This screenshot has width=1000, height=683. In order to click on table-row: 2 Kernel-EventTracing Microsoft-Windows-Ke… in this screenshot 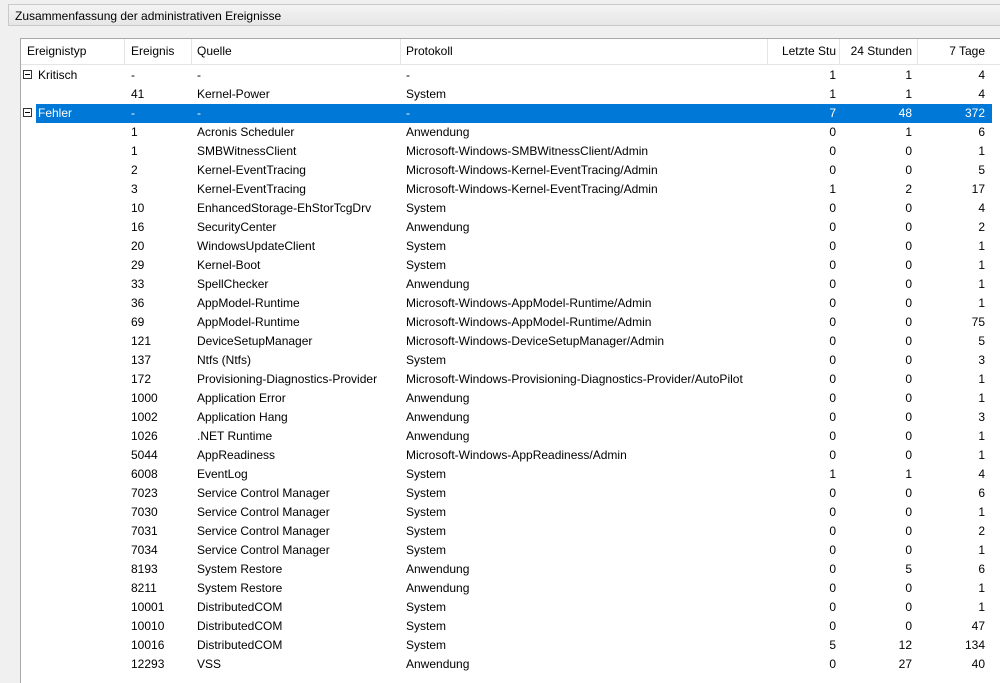, I will do `click(510, 170)`.